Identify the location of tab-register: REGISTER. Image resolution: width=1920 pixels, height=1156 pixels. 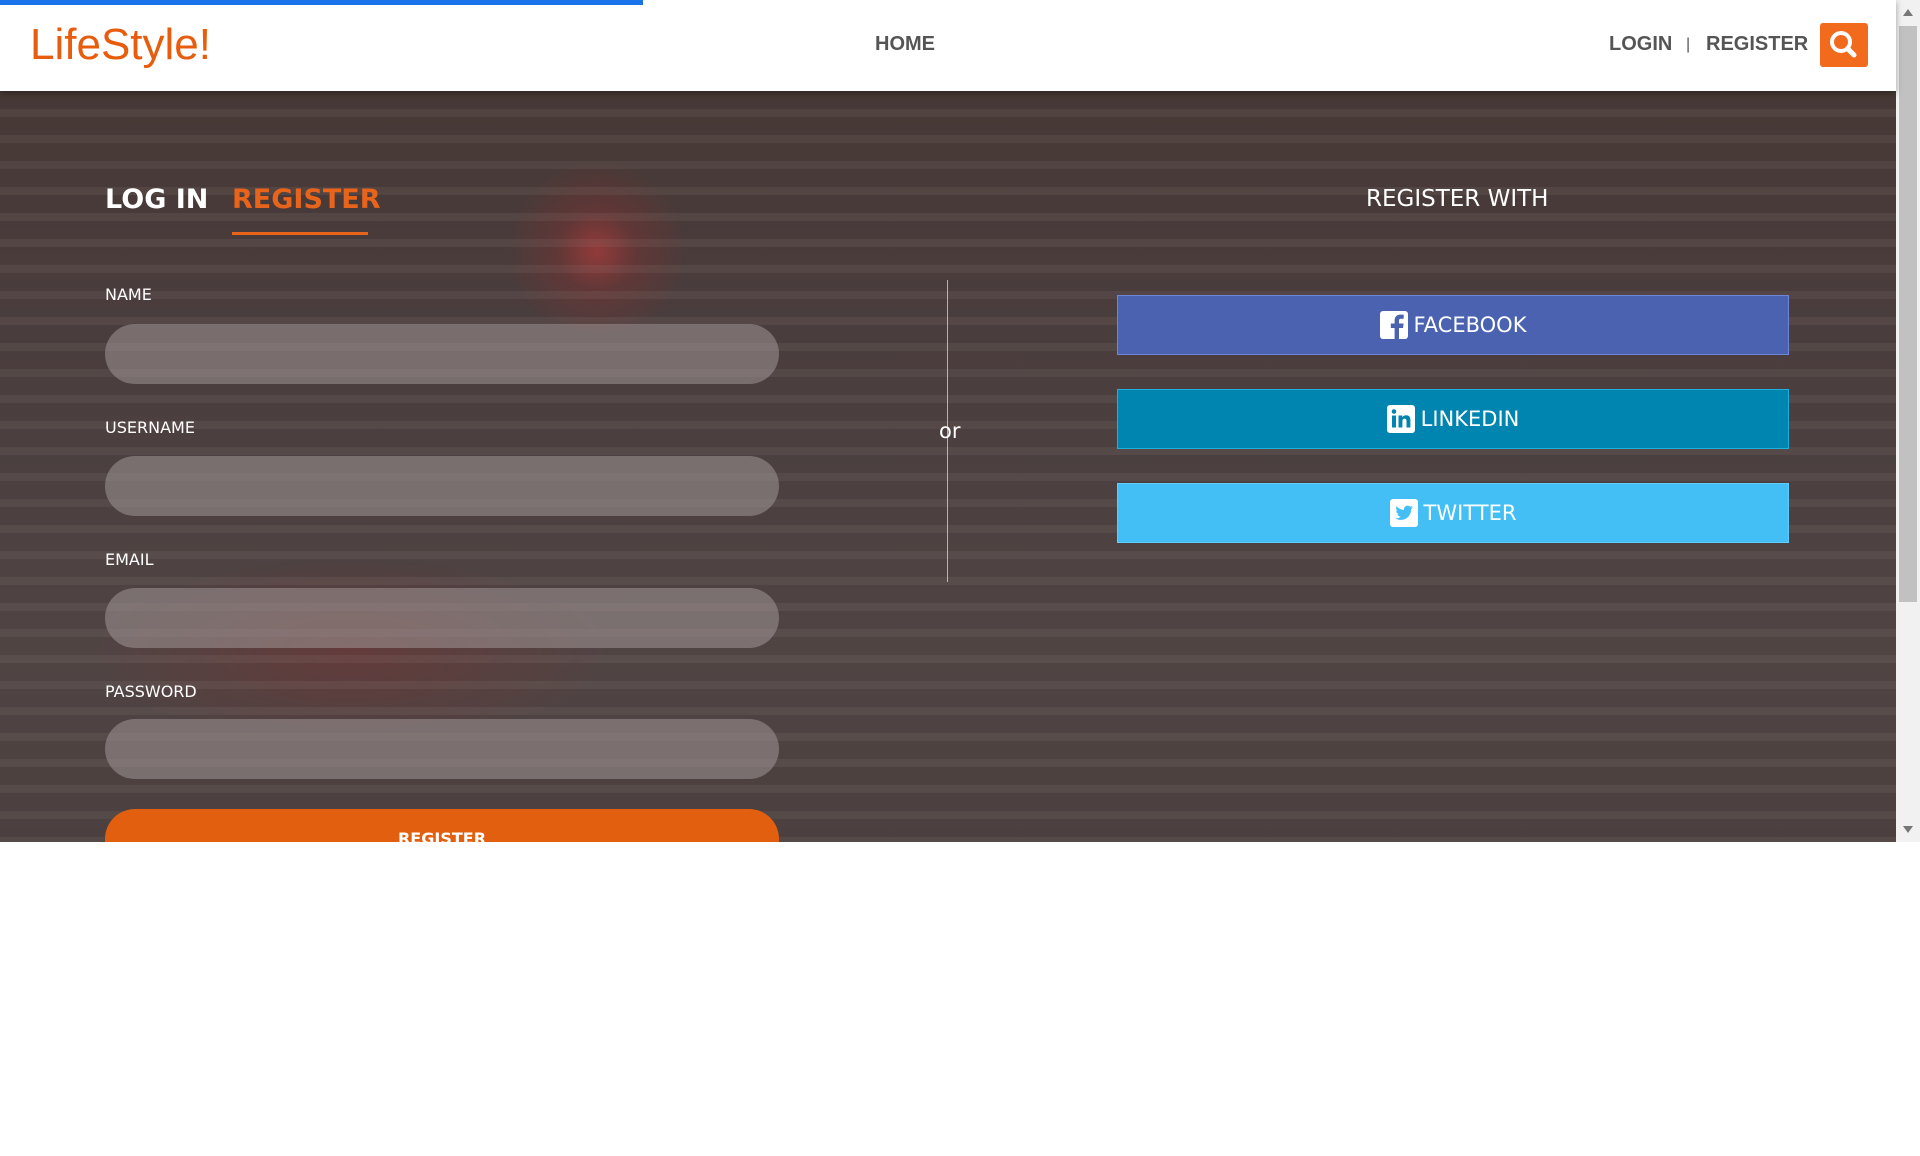
(306, 199).